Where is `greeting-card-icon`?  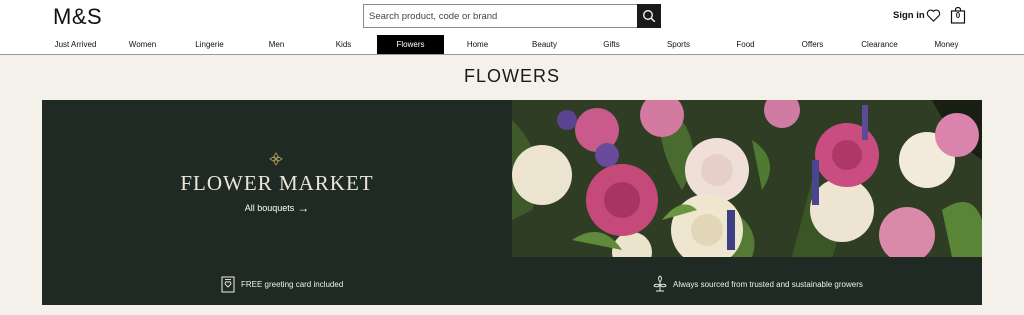
greeting-card-icon is located at coordinates (228, 284).